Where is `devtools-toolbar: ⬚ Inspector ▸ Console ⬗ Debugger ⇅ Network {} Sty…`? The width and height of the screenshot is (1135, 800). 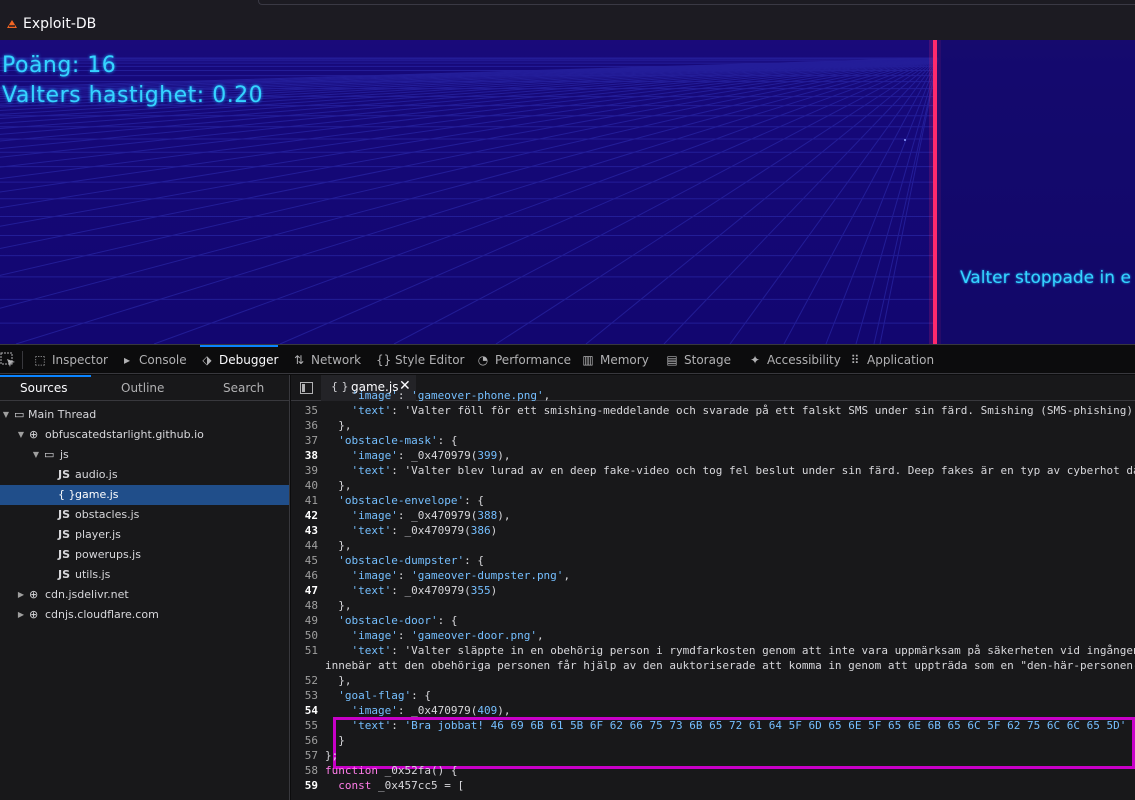
devtools-toolbar: ⬚ Inspector ▸ Console ⬗ Debugger ⇅ Network {} Sty… is located at coordinates (567, 359).